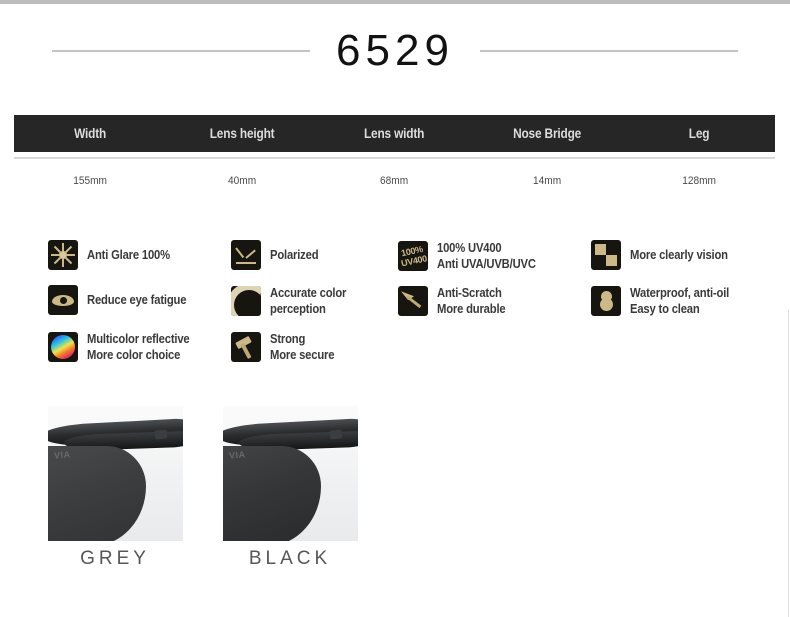 The width and height of the screenshot is (790, 617). What do you see at coordinates (63, 255) in the screenshot?
I see `sunburst-icon` at bounding box center [63, 255].